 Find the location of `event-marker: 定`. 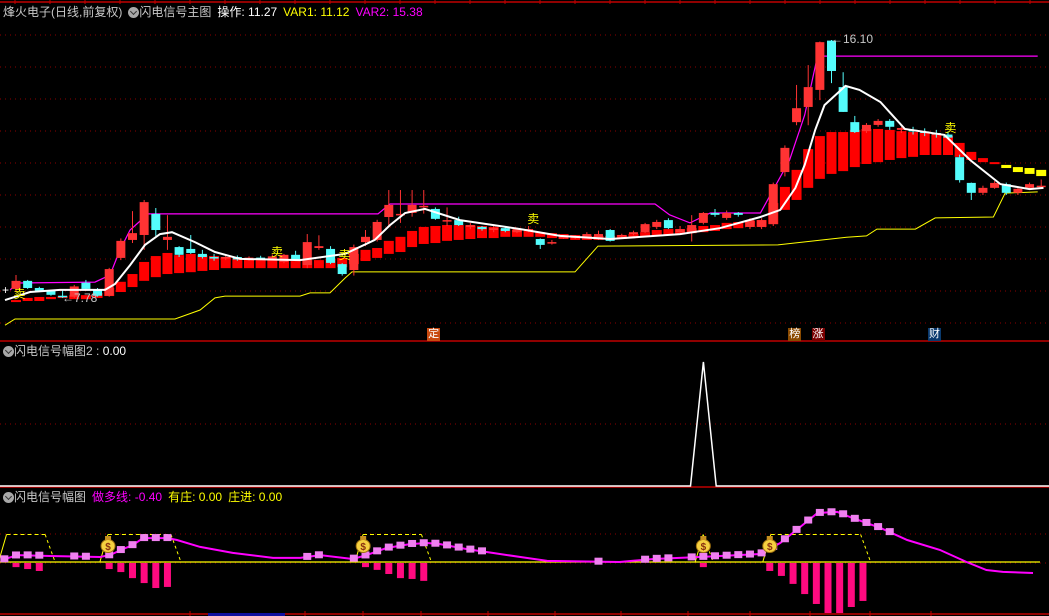

event-marker: 定 is located at coordinates (434, 334).